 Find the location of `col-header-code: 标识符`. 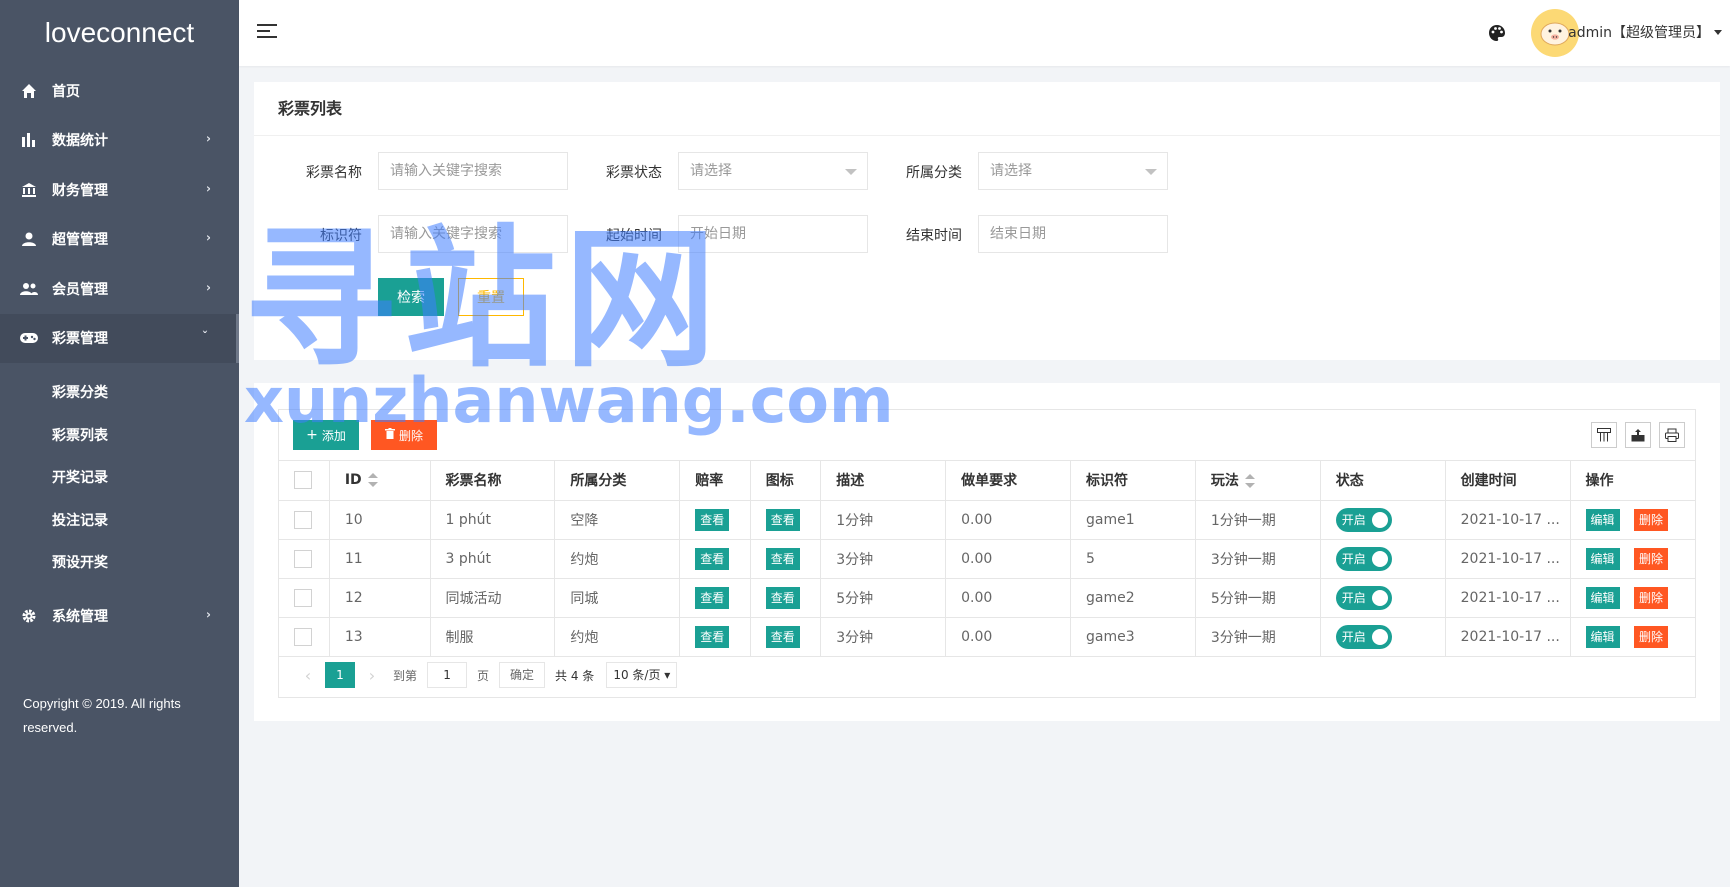

col-header-code: 标识符 is located at coordinates (1133, 481).